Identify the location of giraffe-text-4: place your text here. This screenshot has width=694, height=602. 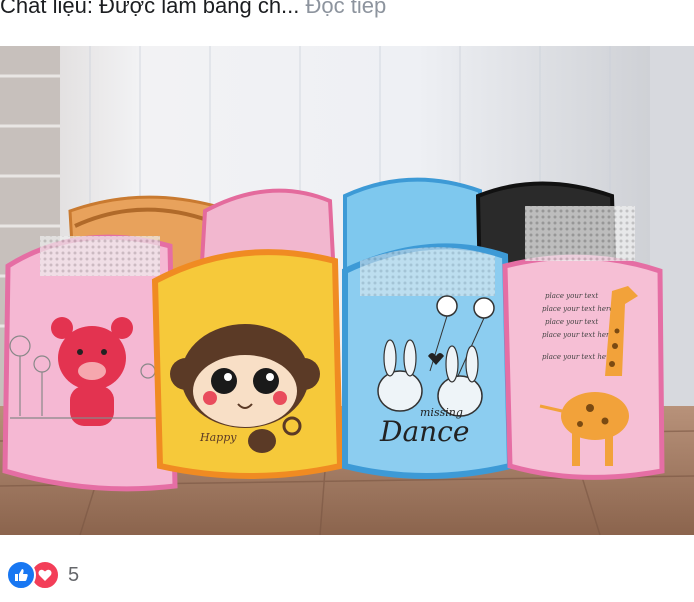
(578, 335).